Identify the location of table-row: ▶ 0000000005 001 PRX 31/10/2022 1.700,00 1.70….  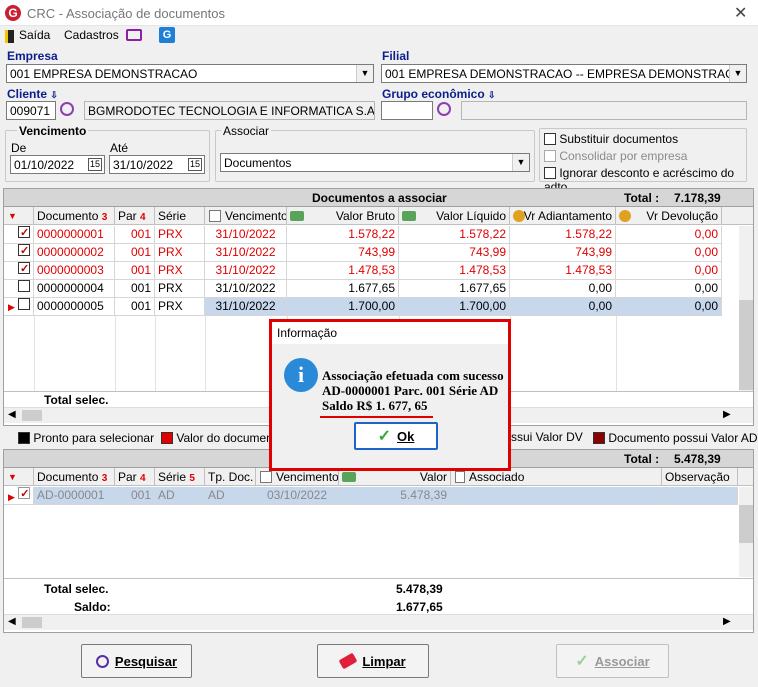
(371, 307).